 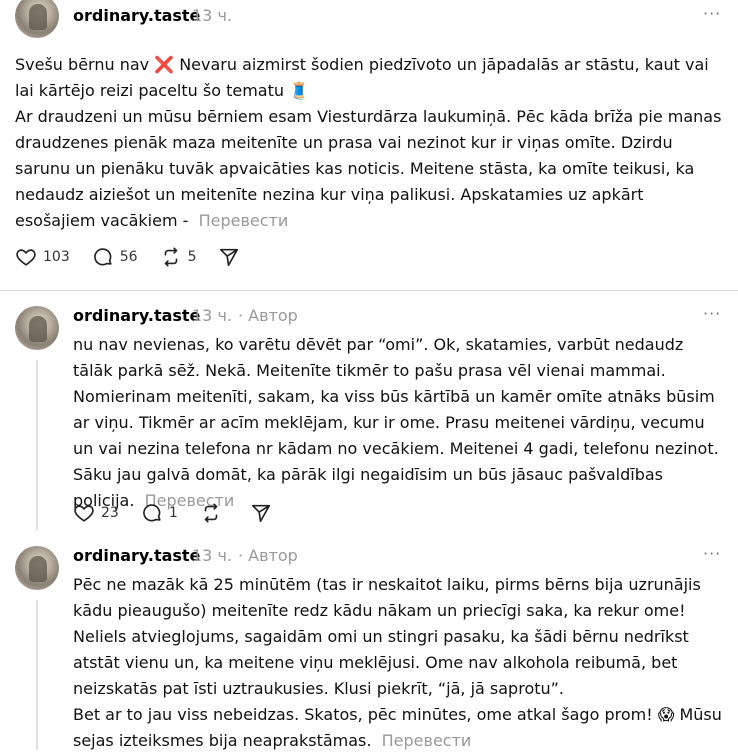 What do you see at coordinates (110, 513) in the screenshot?
I see `like-count: 23` at bounding box center [110, 513].